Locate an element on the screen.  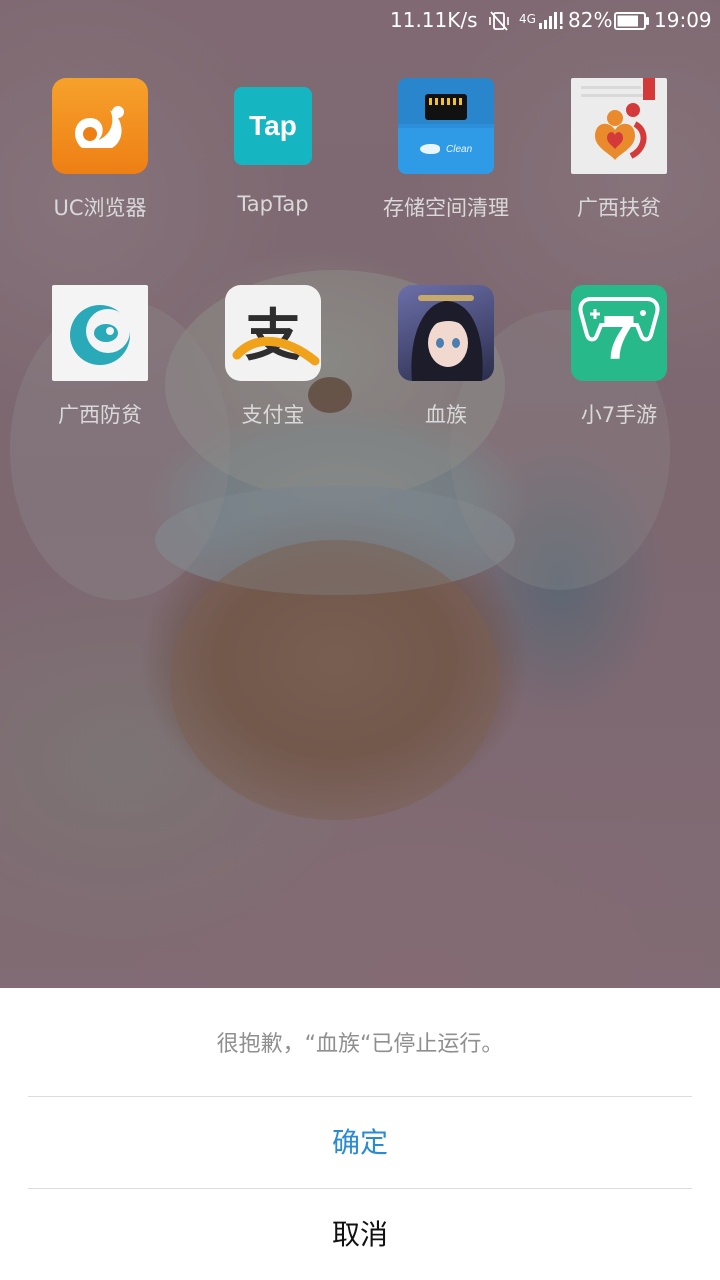
app-label: 小7手游 is located at coordinates (619, 415).